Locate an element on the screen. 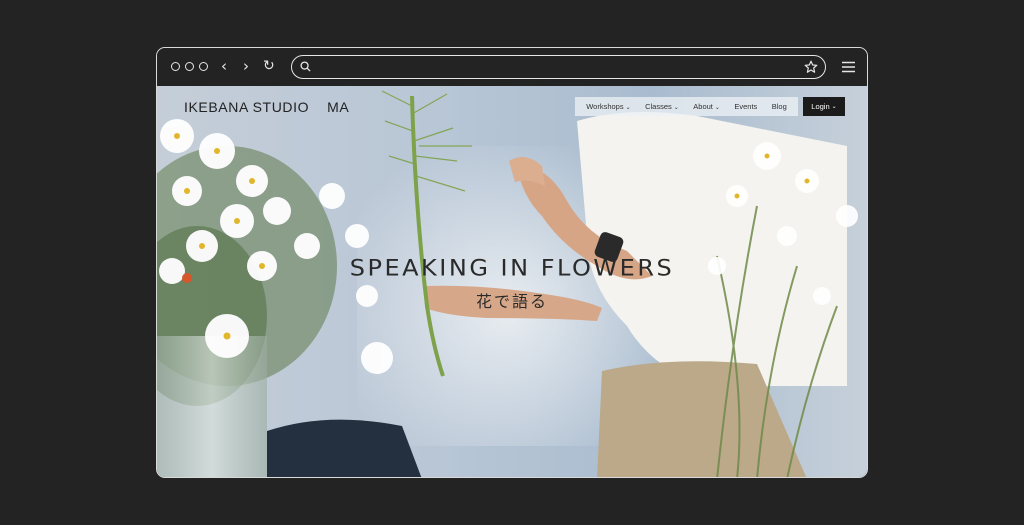  forward-arrow-icon: › is located at coordinates (246, 66).